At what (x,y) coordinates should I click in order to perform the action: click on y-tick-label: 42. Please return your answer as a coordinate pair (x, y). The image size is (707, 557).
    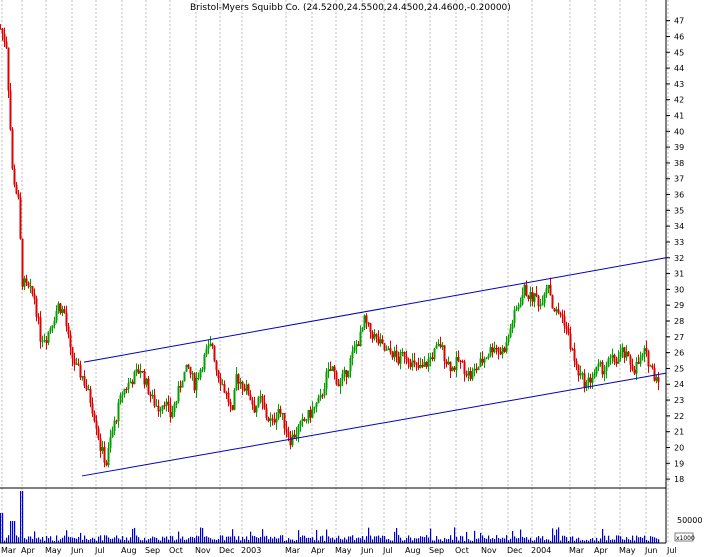
    Looking at the image, I should click on (679, 100).